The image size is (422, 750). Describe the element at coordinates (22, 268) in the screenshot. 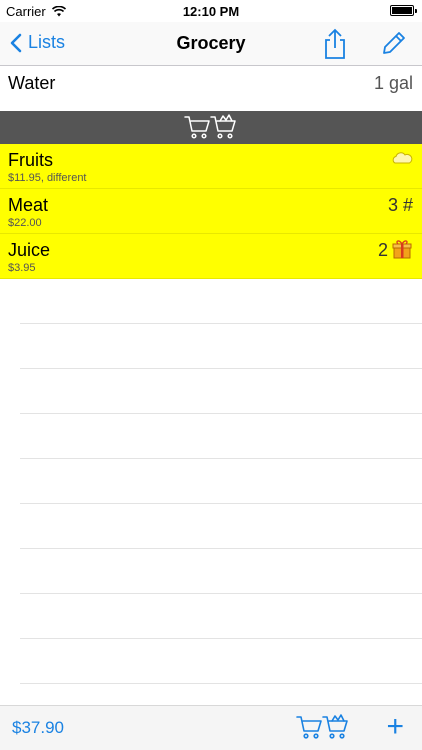

I see `item-subtitle: $3.95` at that location.